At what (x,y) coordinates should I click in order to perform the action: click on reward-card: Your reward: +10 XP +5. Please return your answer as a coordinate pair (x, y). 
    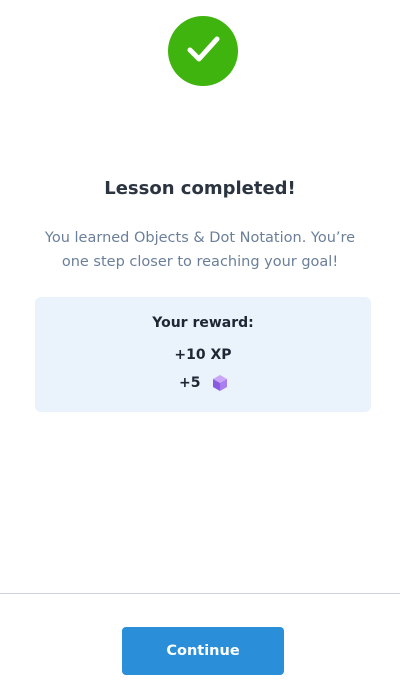
    Looking at the image, I should click on (203, 354).